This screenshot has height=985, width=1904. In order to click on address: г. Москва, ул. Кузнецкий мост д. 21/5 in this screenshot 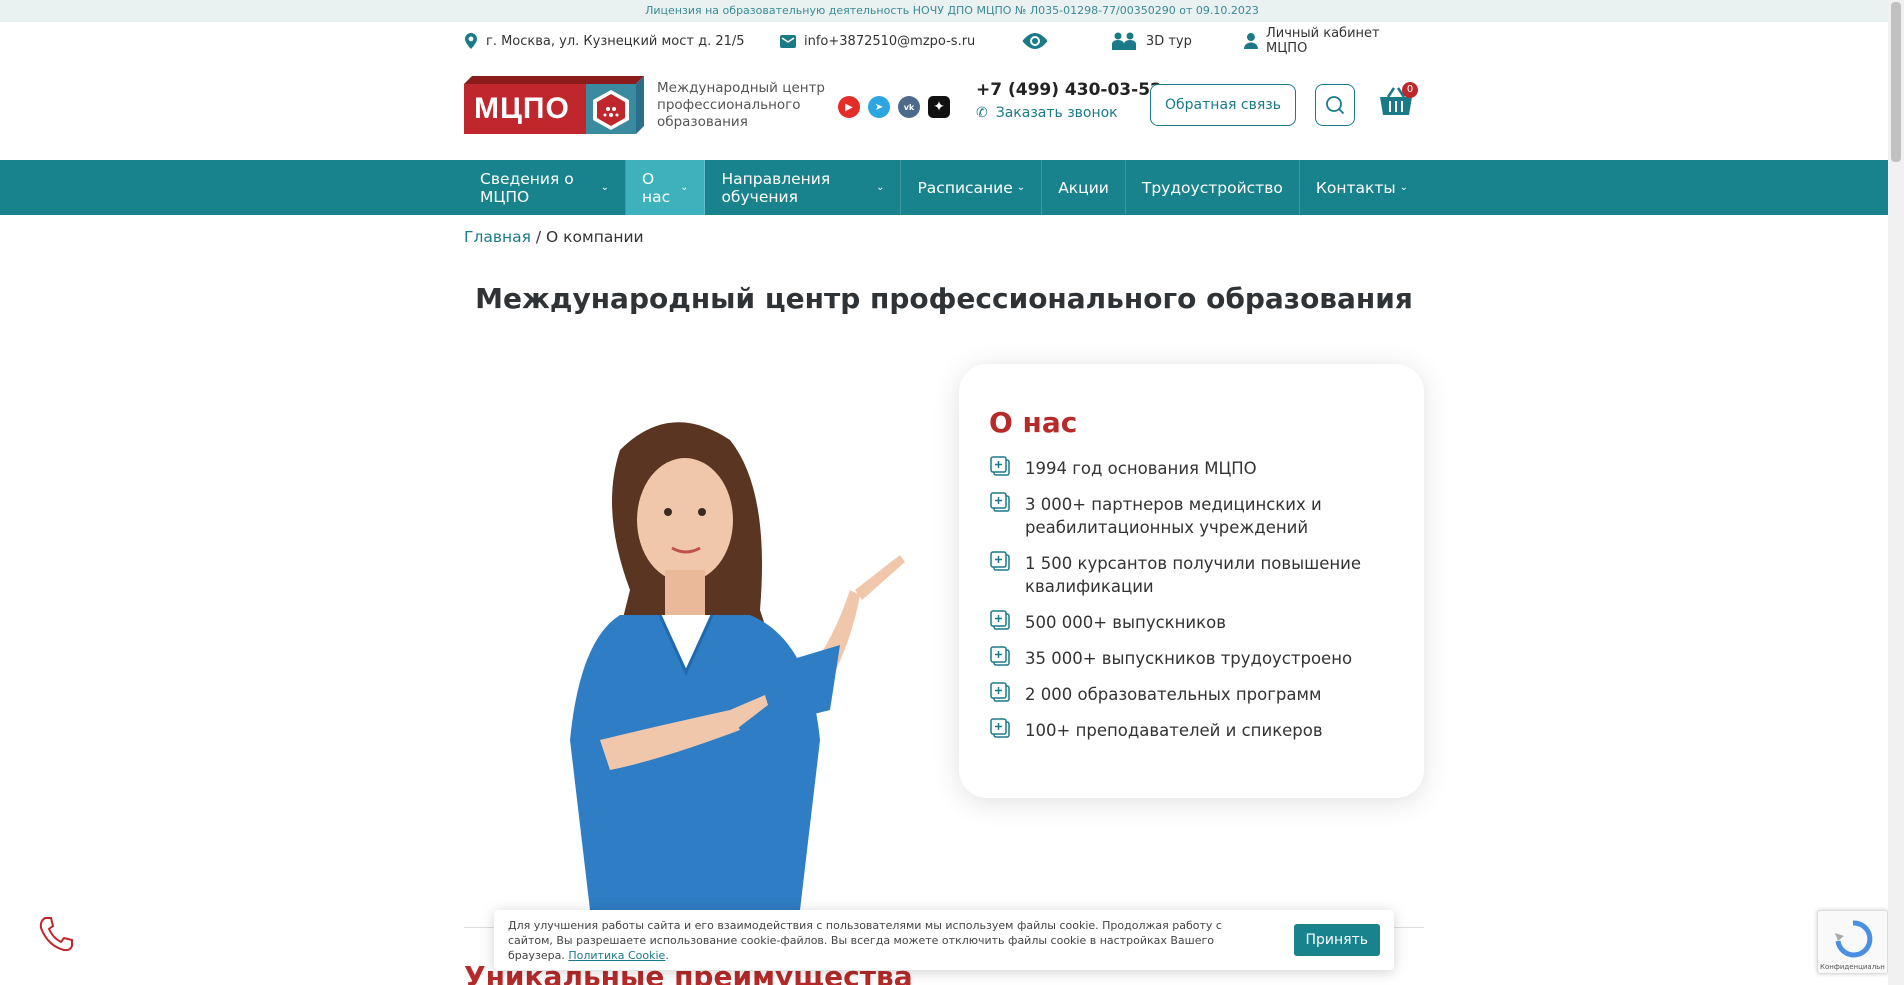, I will do `click(622, 41)`.